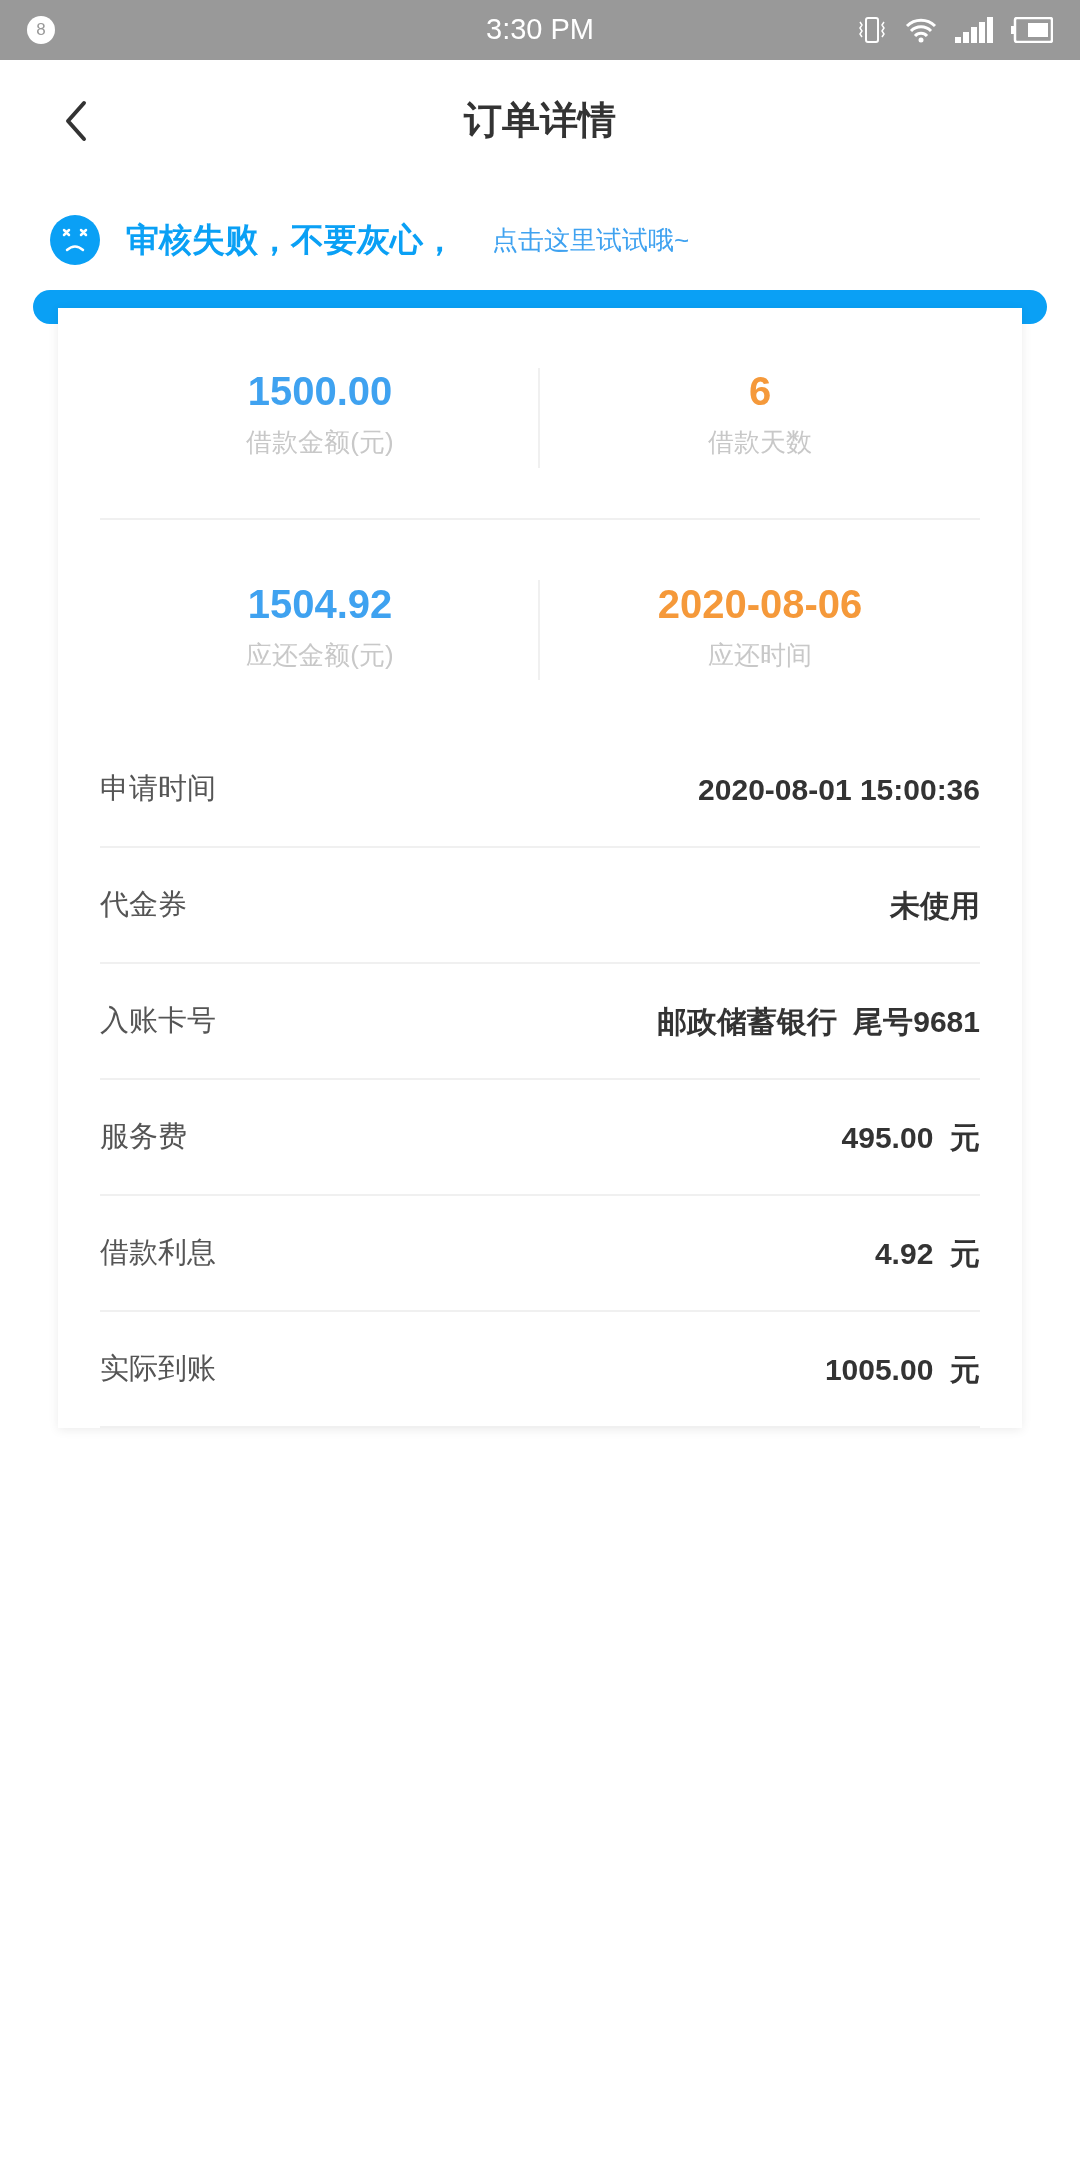 This screenshot has height=2160, width=1080. What do you see at coordinates (158, 1253) in the screenshot?
I see `detail-label: 借款利息` at bounding box center [158, 1253].